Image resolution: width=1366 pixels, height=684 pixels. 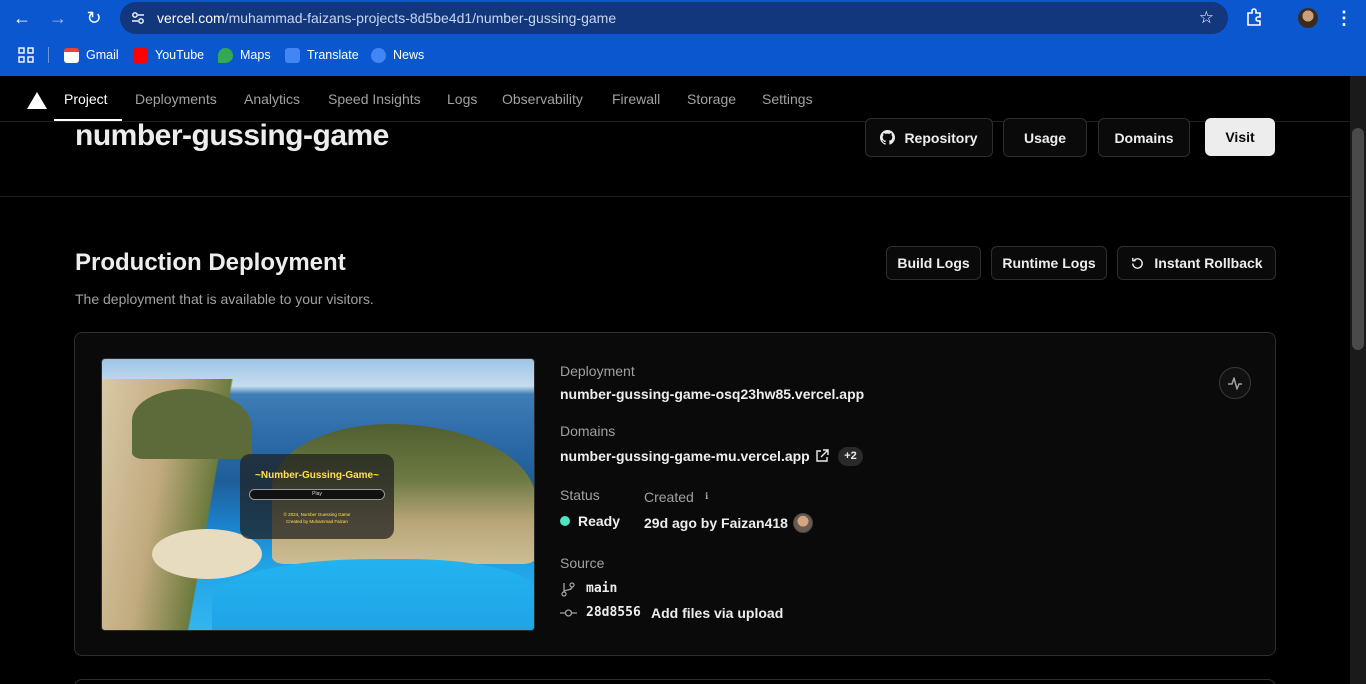 I want to click on activity-button, so click(x=1235, y=383).